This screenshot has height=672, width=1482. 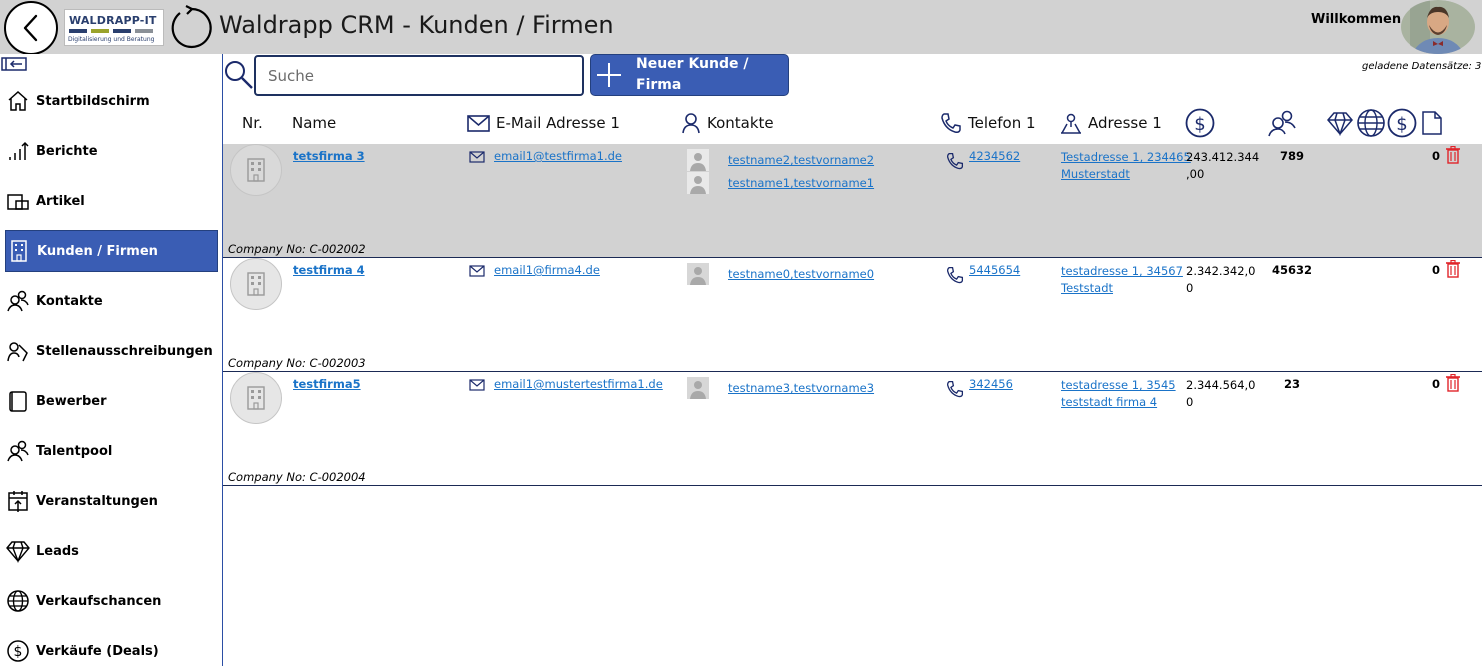 What do you see at coordinates (111, 251) in the screenshot?
I see `sidebar-item-kunden-firmen: Kunden / Firmen` at bounding box center [111, 251].